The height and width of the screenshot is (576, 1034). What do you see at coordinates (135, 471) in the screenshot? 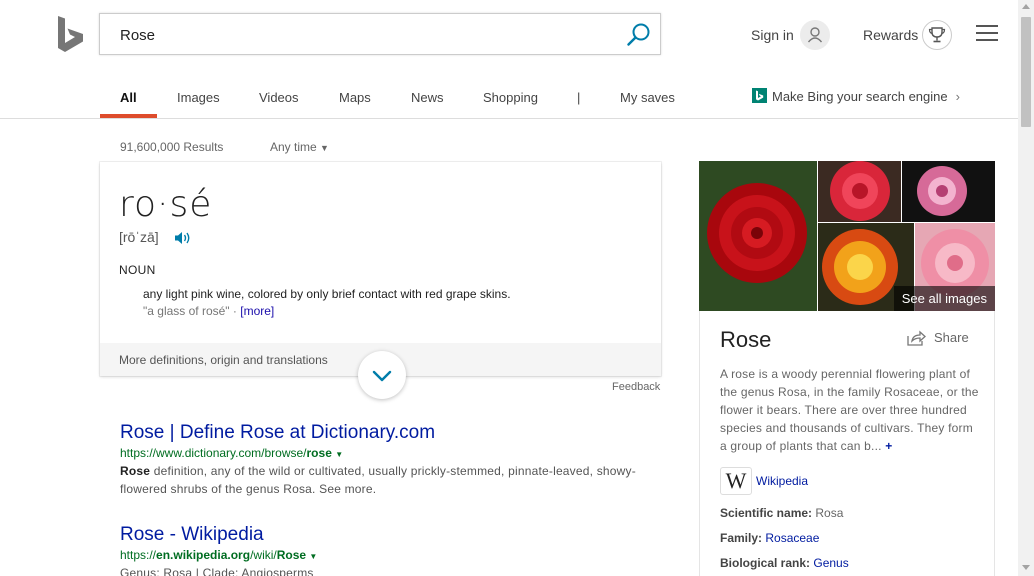
I see `snippet-bold: Rose` at bounding box center [135, 471].